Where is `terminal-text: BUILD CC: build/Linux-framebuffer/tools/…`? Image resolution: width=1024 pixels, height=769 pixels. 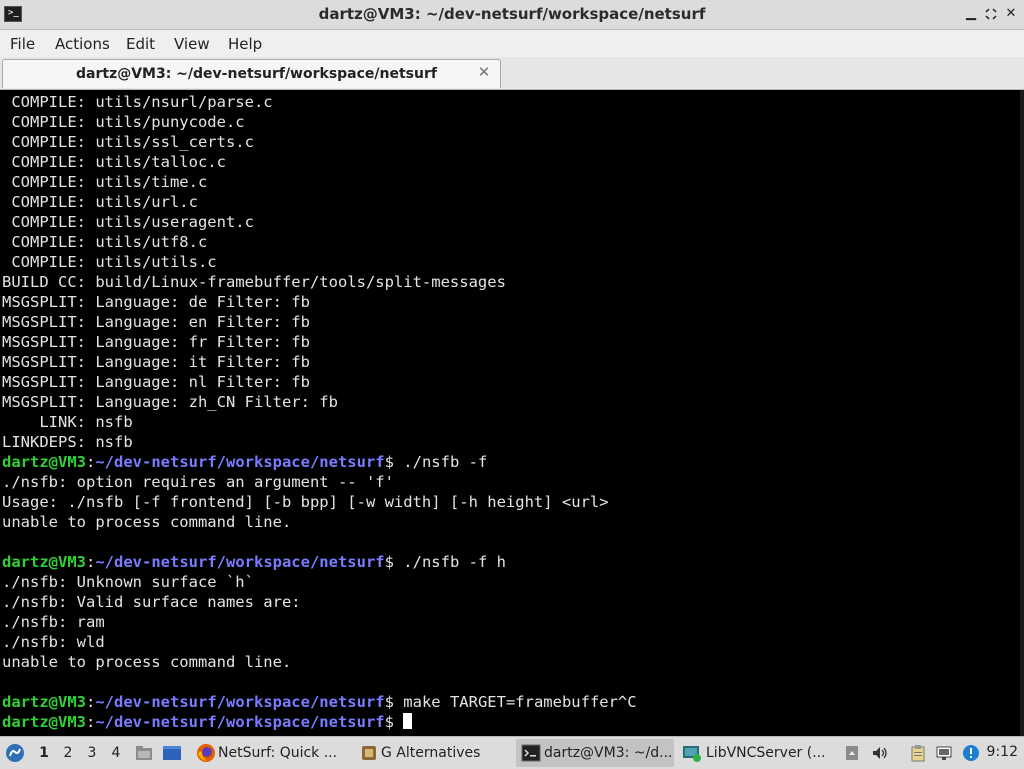 terminal-text: BUILD CC: build/Linux-framebuffer/tools/… is located at coordinates (254, 282).